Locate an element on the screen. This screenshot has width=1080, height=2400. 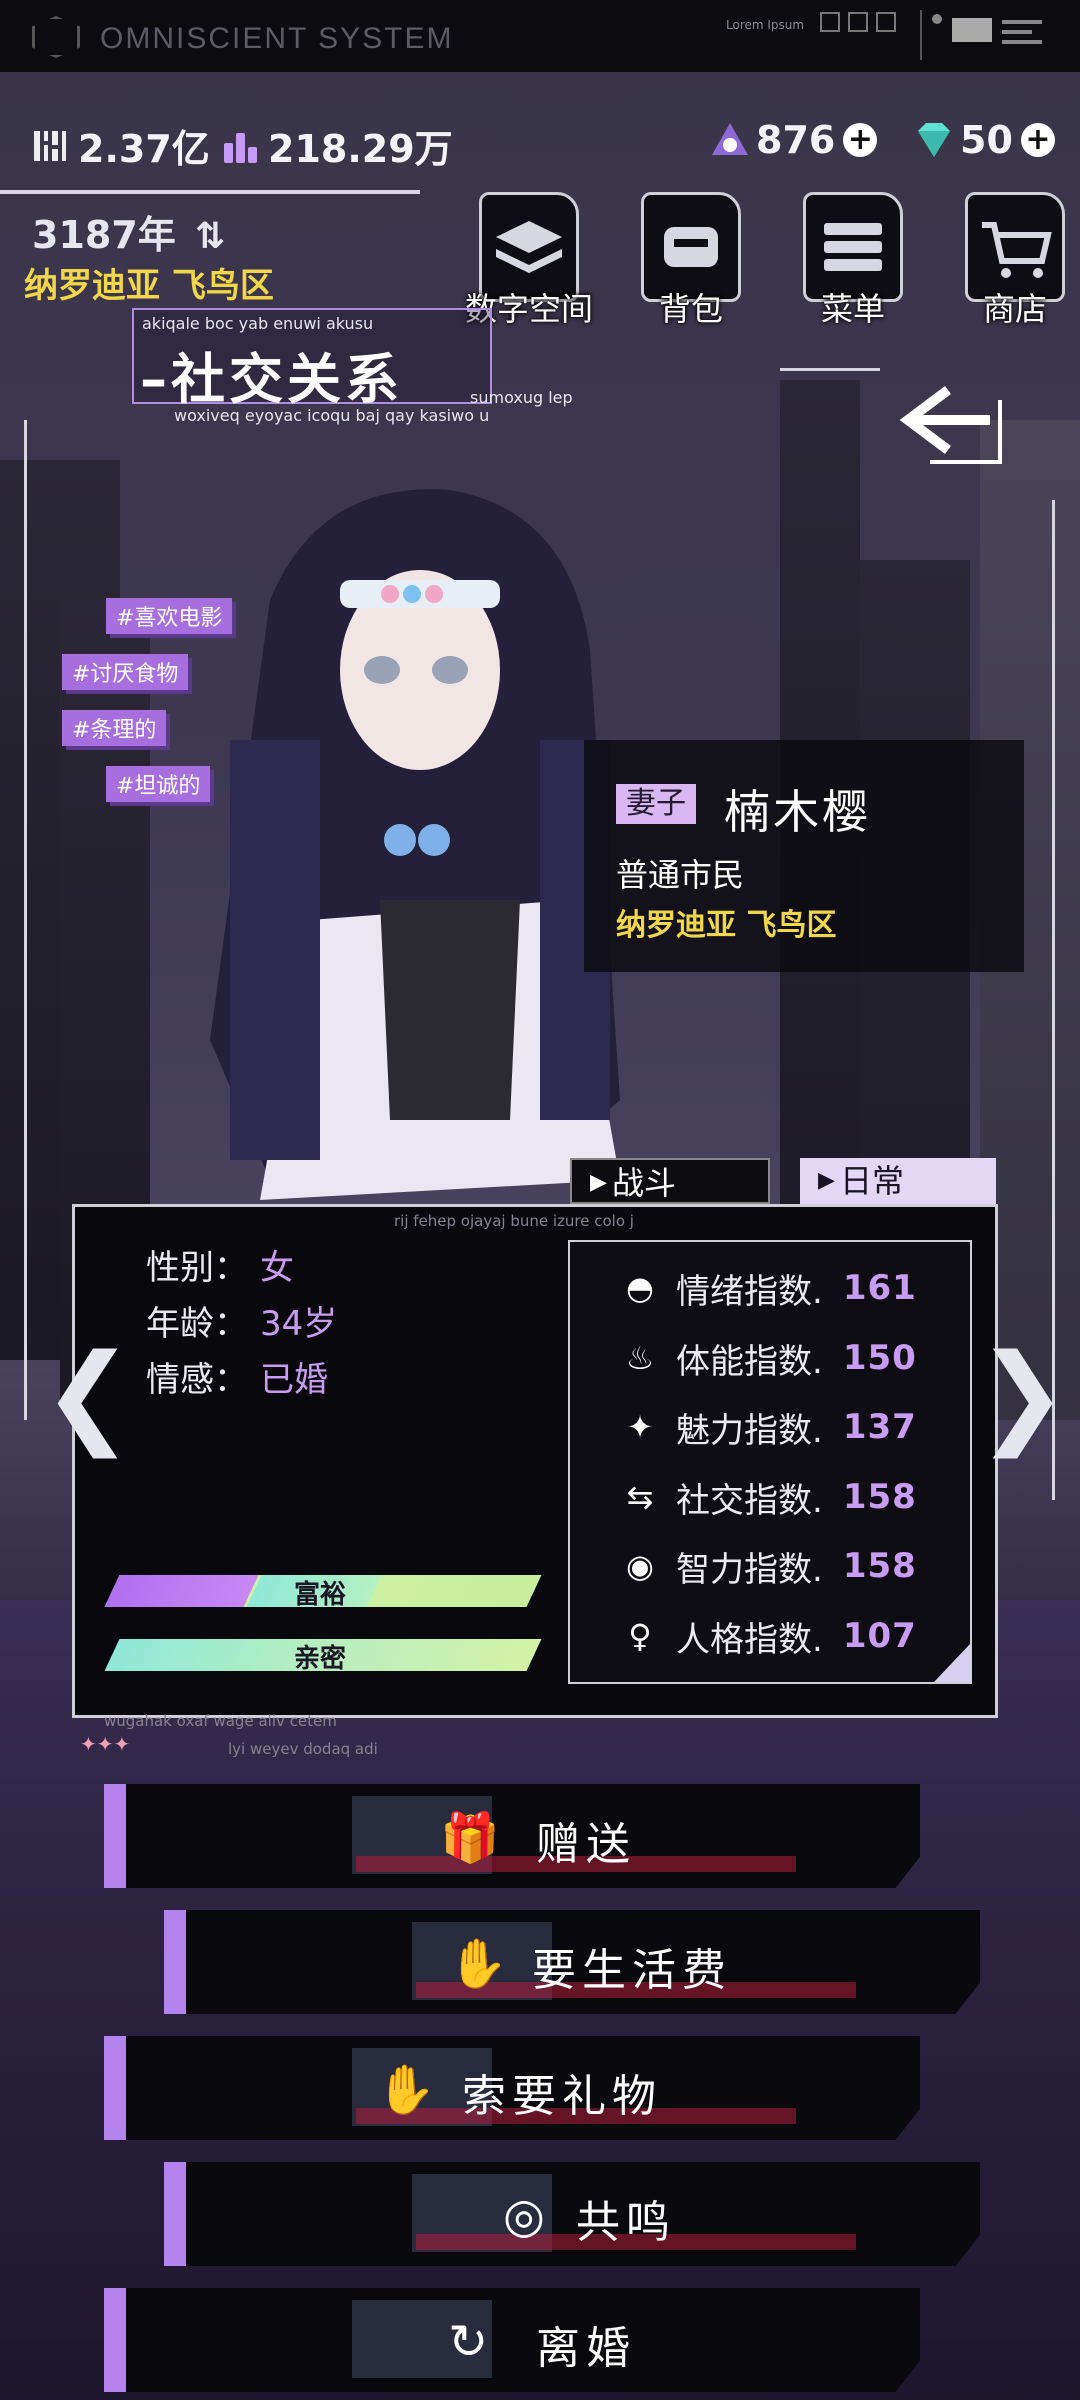
menu-shop: 商店 is located at coordinates (1015, 260).